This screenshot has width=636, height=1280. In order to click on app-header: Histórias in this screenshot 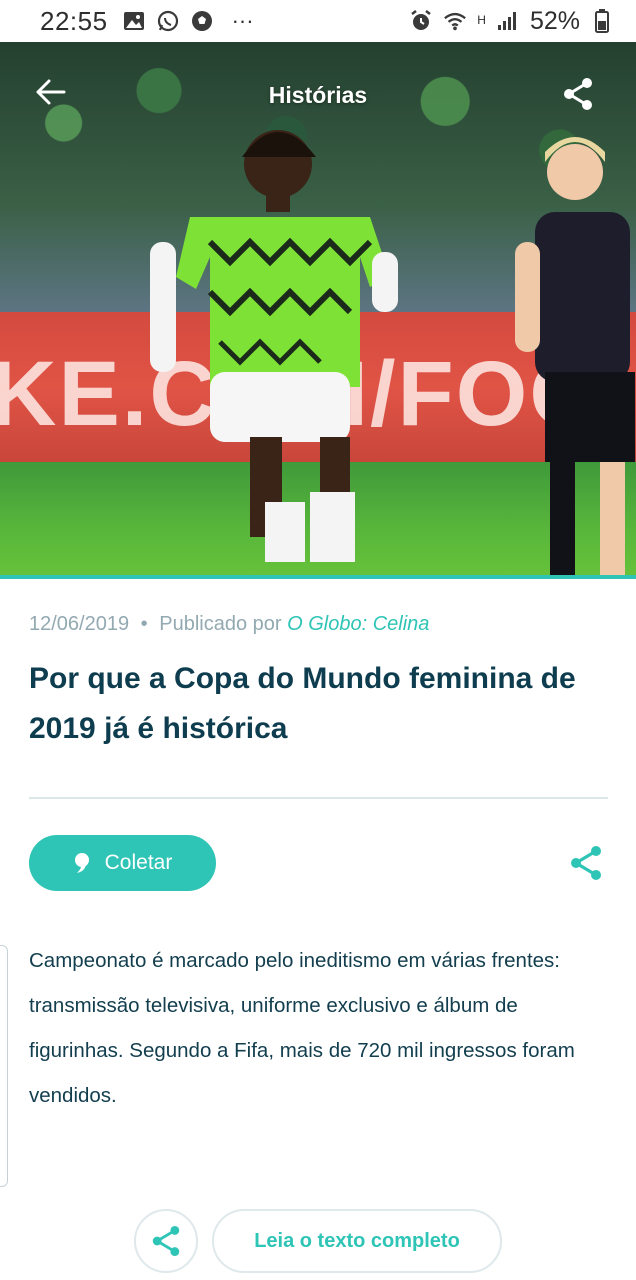, I will do `click(318, 92)`.